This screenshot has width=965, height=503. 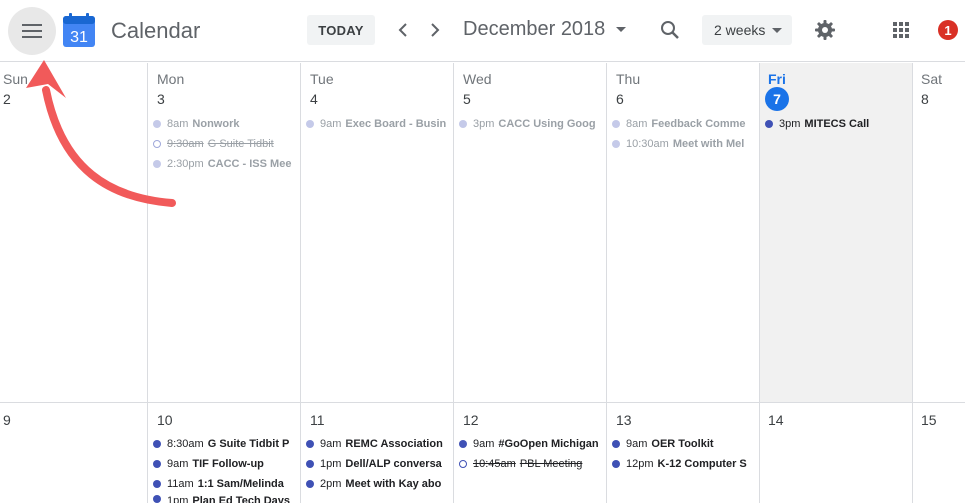 What do you see at coordinates (683, 444) in the screenshot?
I see `event-item: 9am OER Toolkit` at bounding box center [683, 444].